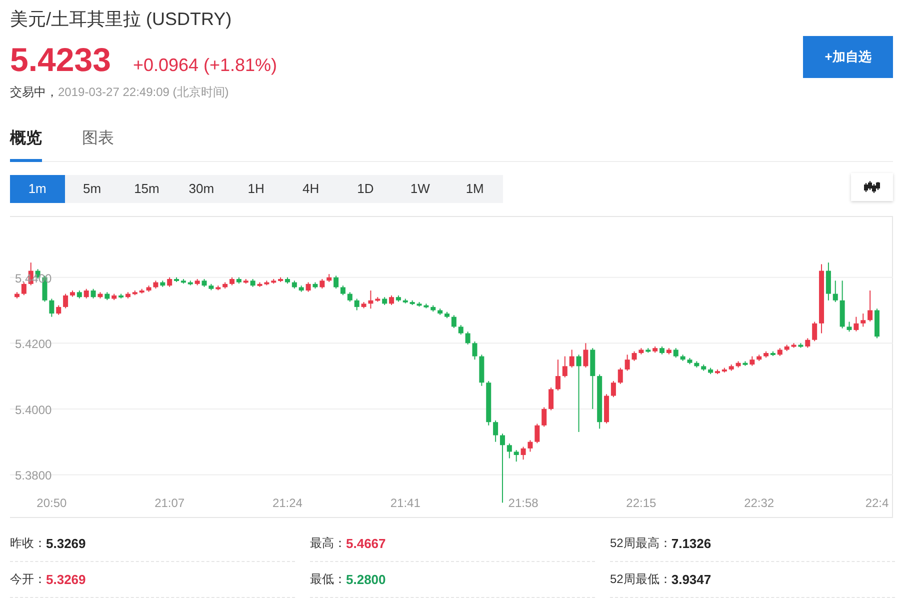 This screenshot has width=917, height=598. What do you see at coordinates (641, 543) in the screenshot?
I see `stat-label: 52周最高：` at bounding box center [641, 543].